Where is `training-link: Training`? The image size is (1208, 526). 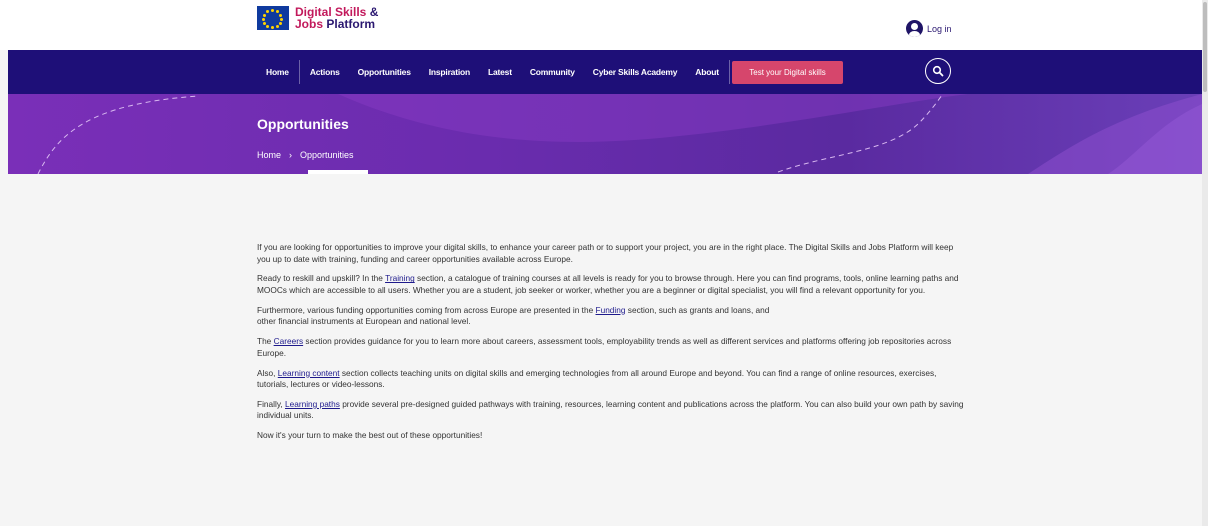 training-link: Training is located at coordinates (400, 278).